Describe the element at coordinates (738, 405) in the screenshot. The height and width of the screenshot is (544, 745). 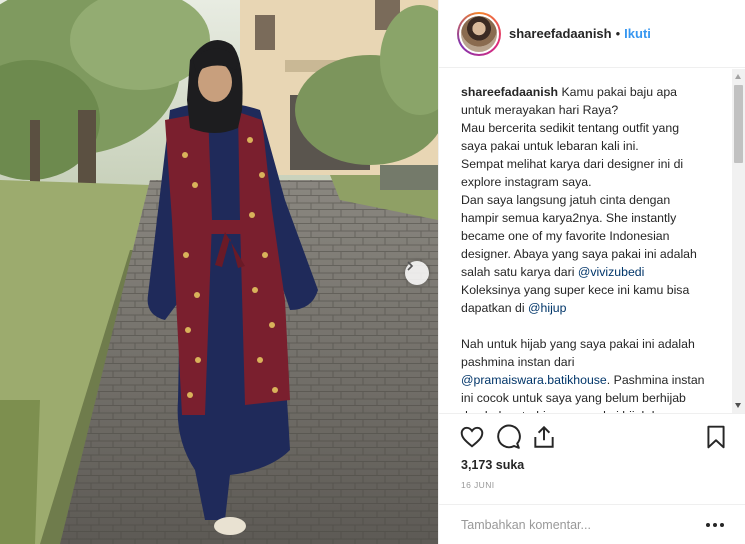
I see `scroll-down-arrow` at that location.